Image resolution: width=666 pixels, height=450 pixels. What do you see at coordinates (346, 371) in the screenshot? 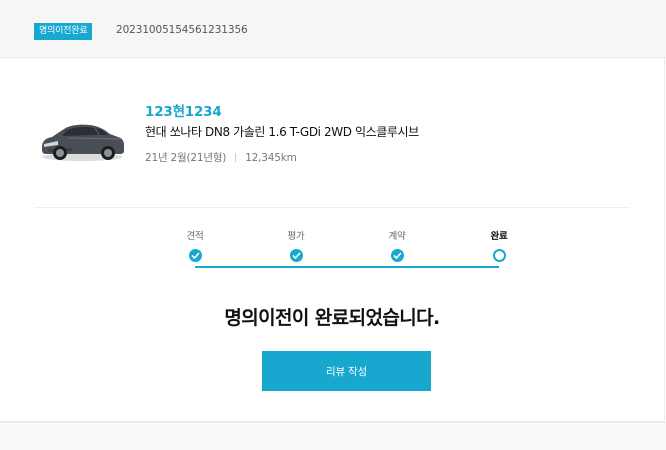
I see `write-review-button: 리뷰 작성` at bounding box center [346, 371].